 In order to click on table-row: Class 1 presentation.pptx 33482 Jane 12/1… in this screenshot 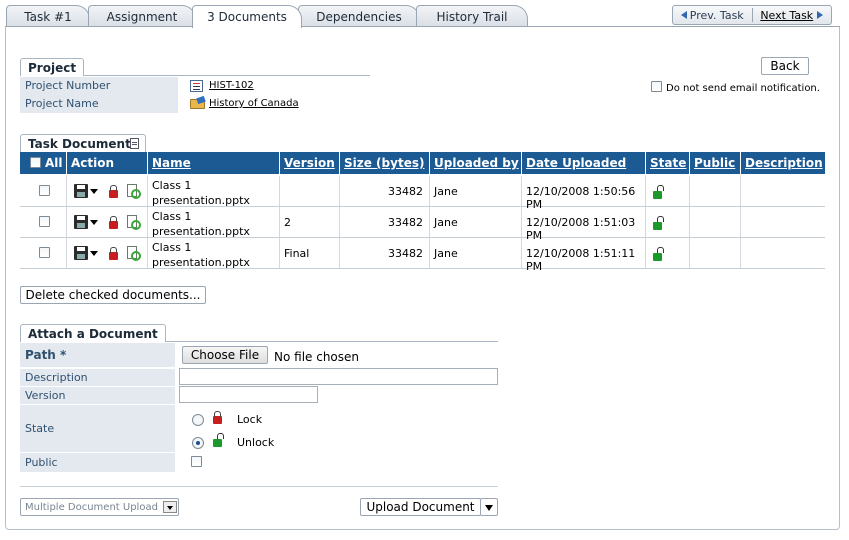, I will do `click(422, 193)`.